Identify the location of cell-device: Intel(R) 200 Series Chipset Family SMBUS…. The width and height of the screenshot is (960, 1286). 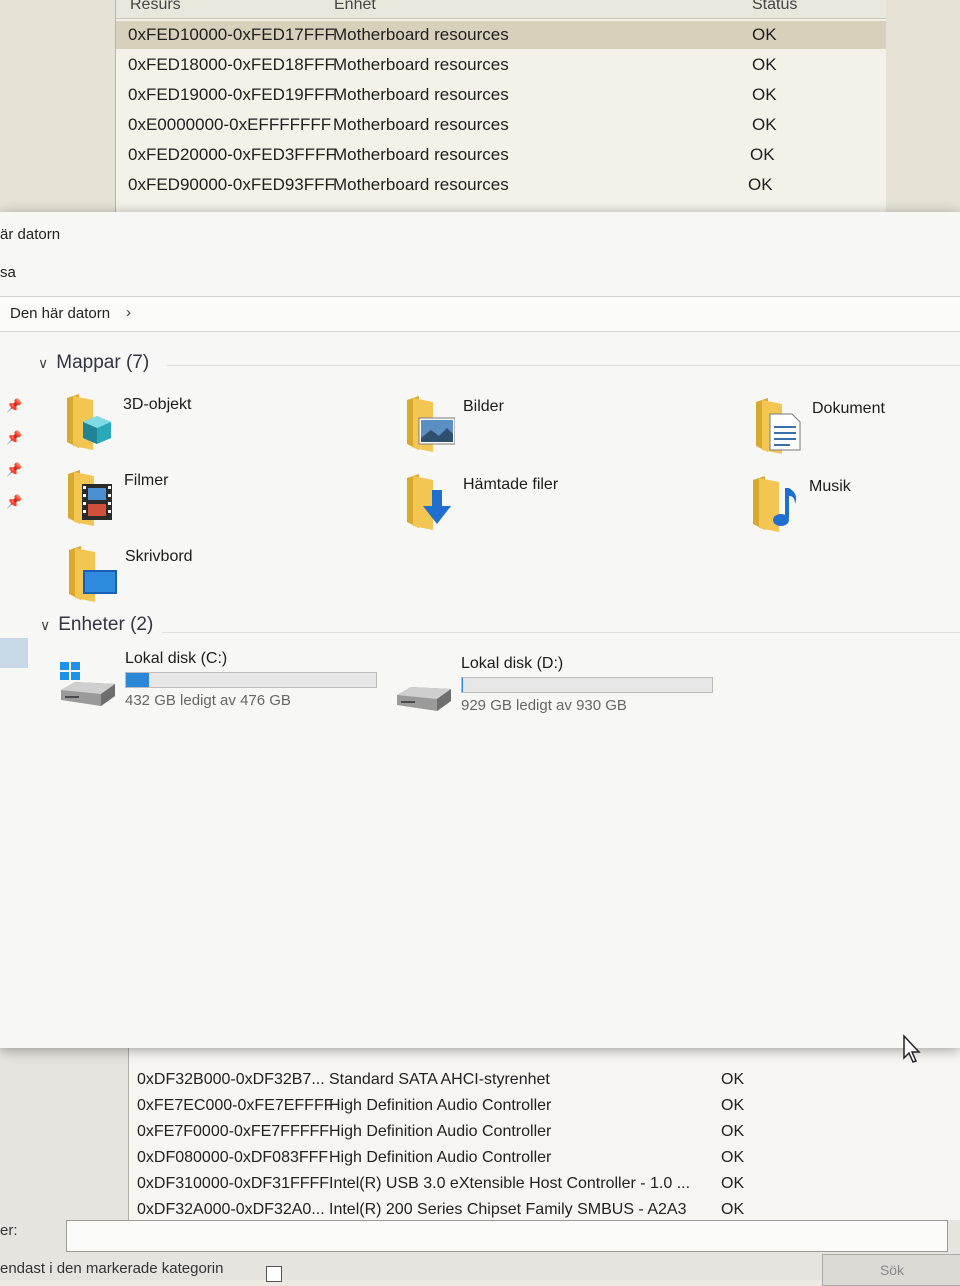
(507, 1210).